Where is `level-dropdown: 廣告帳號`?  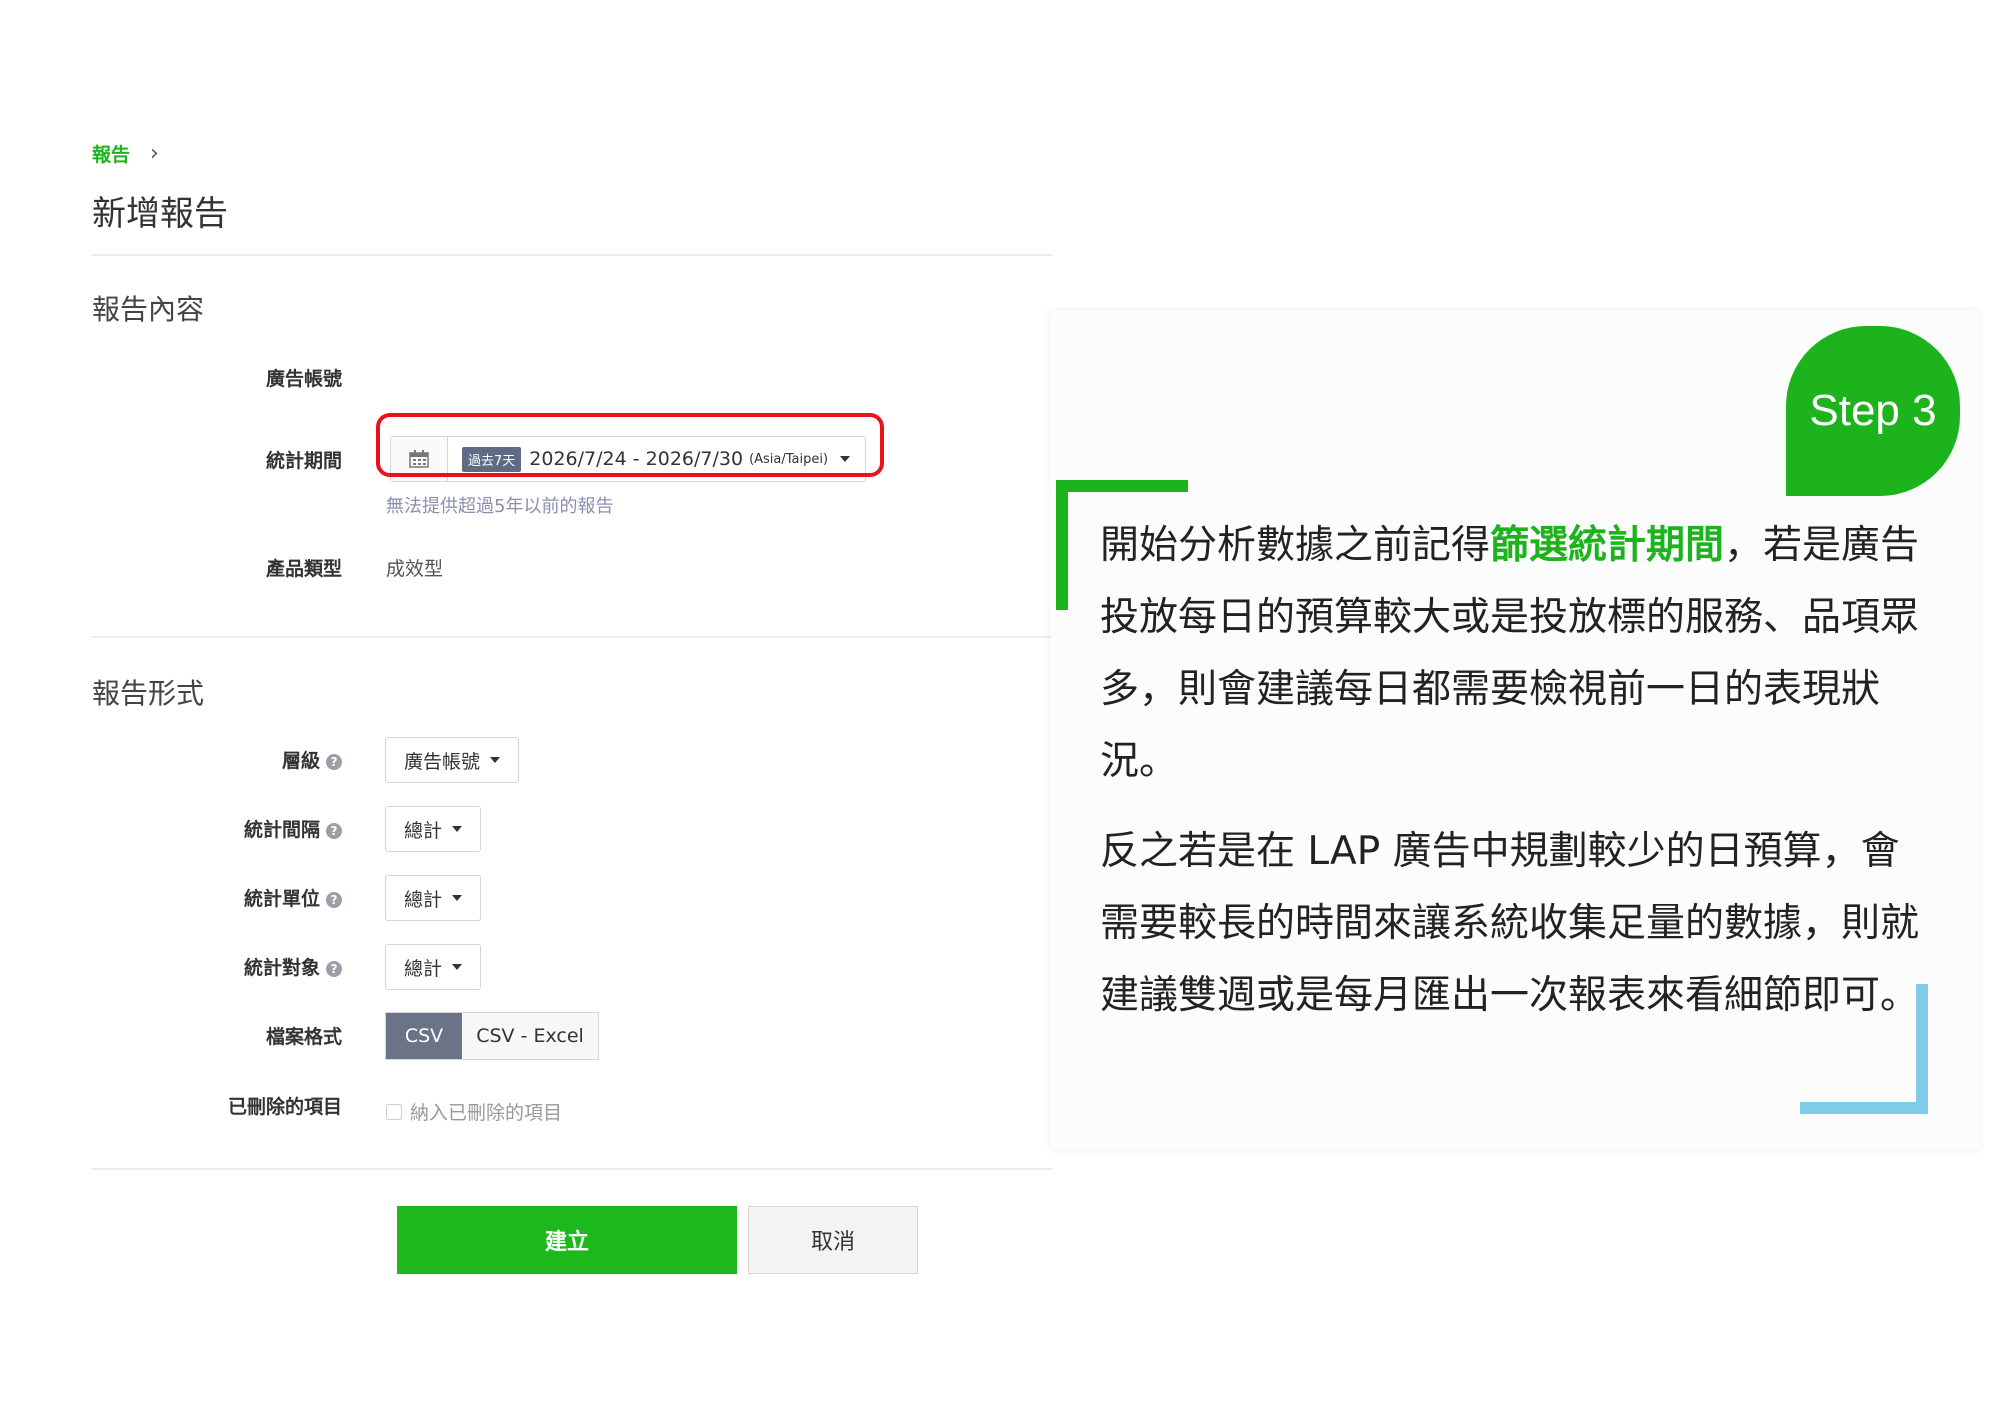 level-dropdown: 廣告帳號 is located at coordinates (452, 760).